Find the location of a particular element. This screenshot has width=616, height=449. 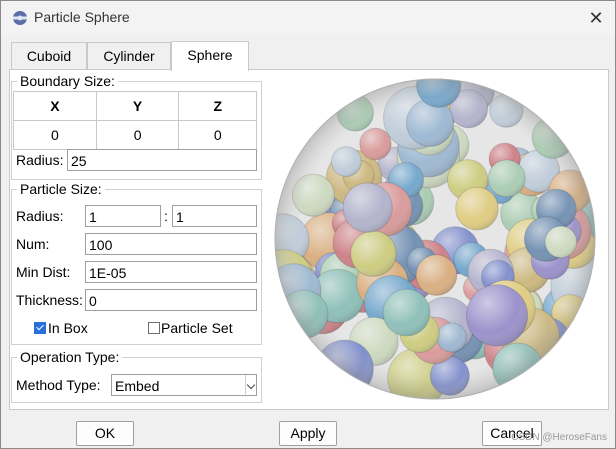

operation-type-legend: Operation Type: is located at coordinates (70, 357).